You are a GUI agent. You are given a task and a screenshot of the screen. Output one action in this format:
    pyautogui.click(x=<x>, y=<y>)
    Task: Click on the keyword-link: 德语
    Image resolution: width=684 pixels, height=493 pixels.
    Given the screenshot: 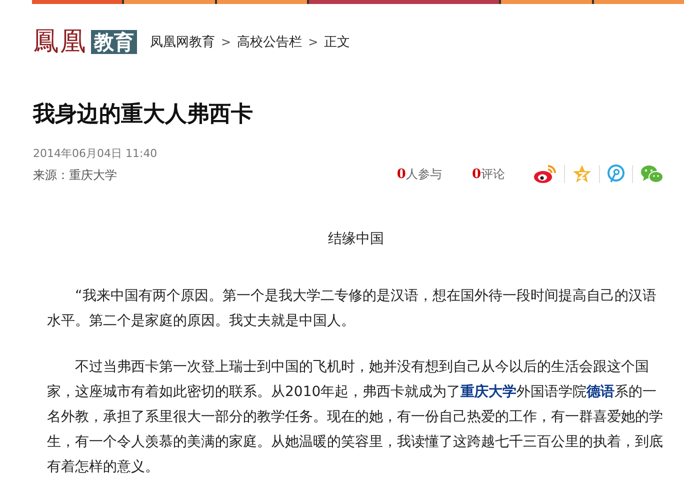 What is the action you would take?
    pyautogui.click(x=600, y=392)
    